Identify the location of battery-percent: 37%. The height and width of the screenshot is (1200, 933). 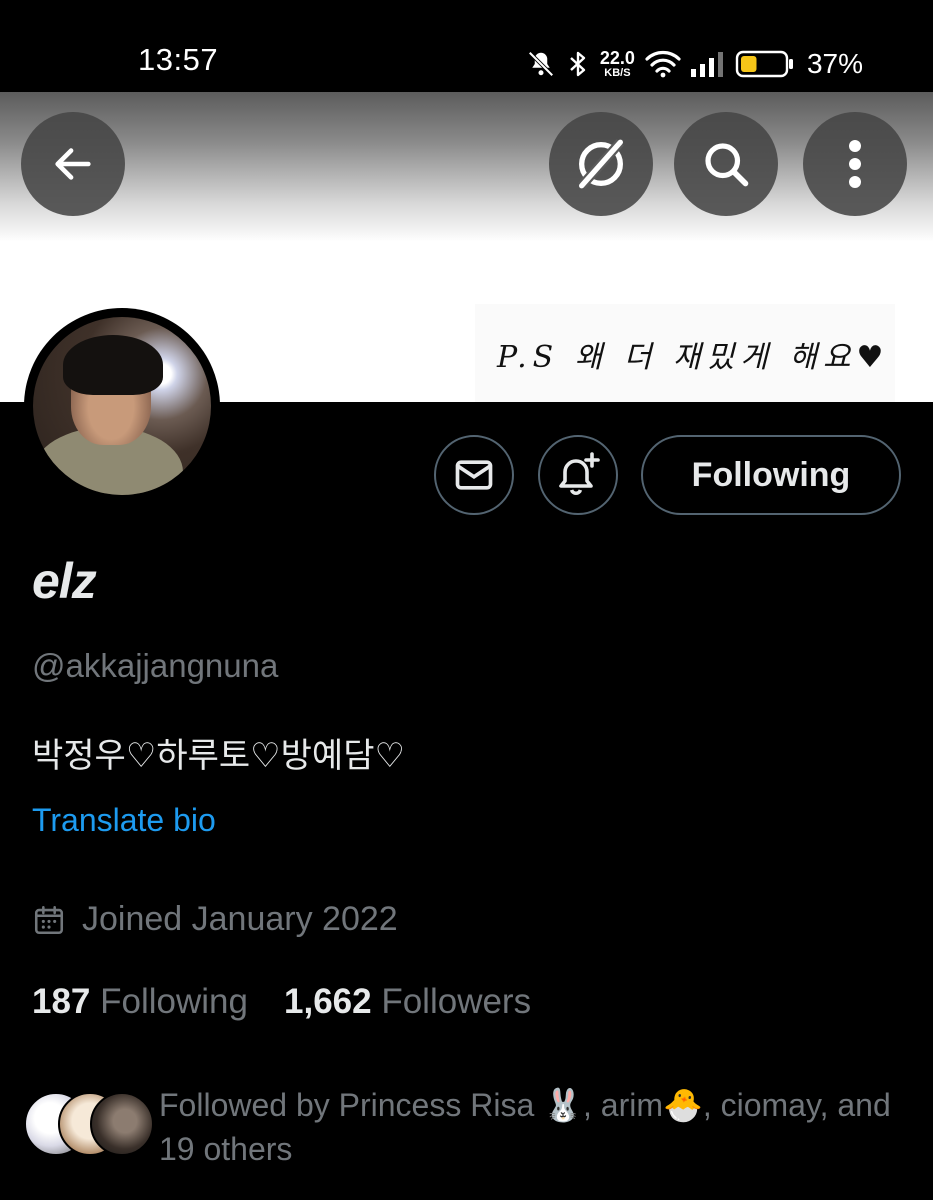
(834, 63).